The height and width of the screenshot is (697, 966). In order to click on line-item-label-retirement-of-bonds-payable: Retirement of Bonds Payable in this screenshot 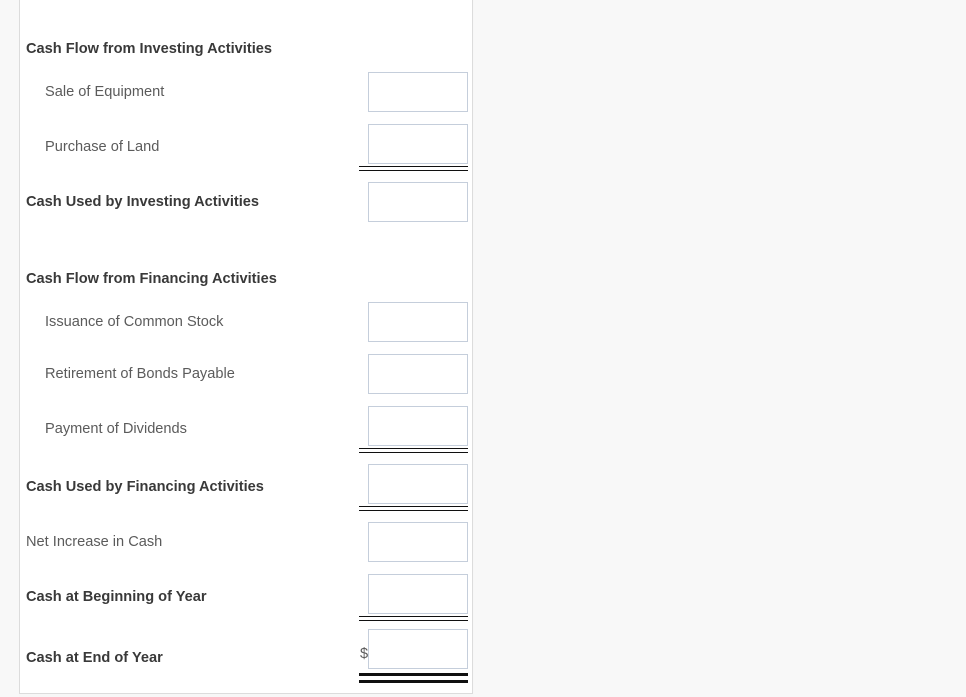, I will do `click(140, 374)`.